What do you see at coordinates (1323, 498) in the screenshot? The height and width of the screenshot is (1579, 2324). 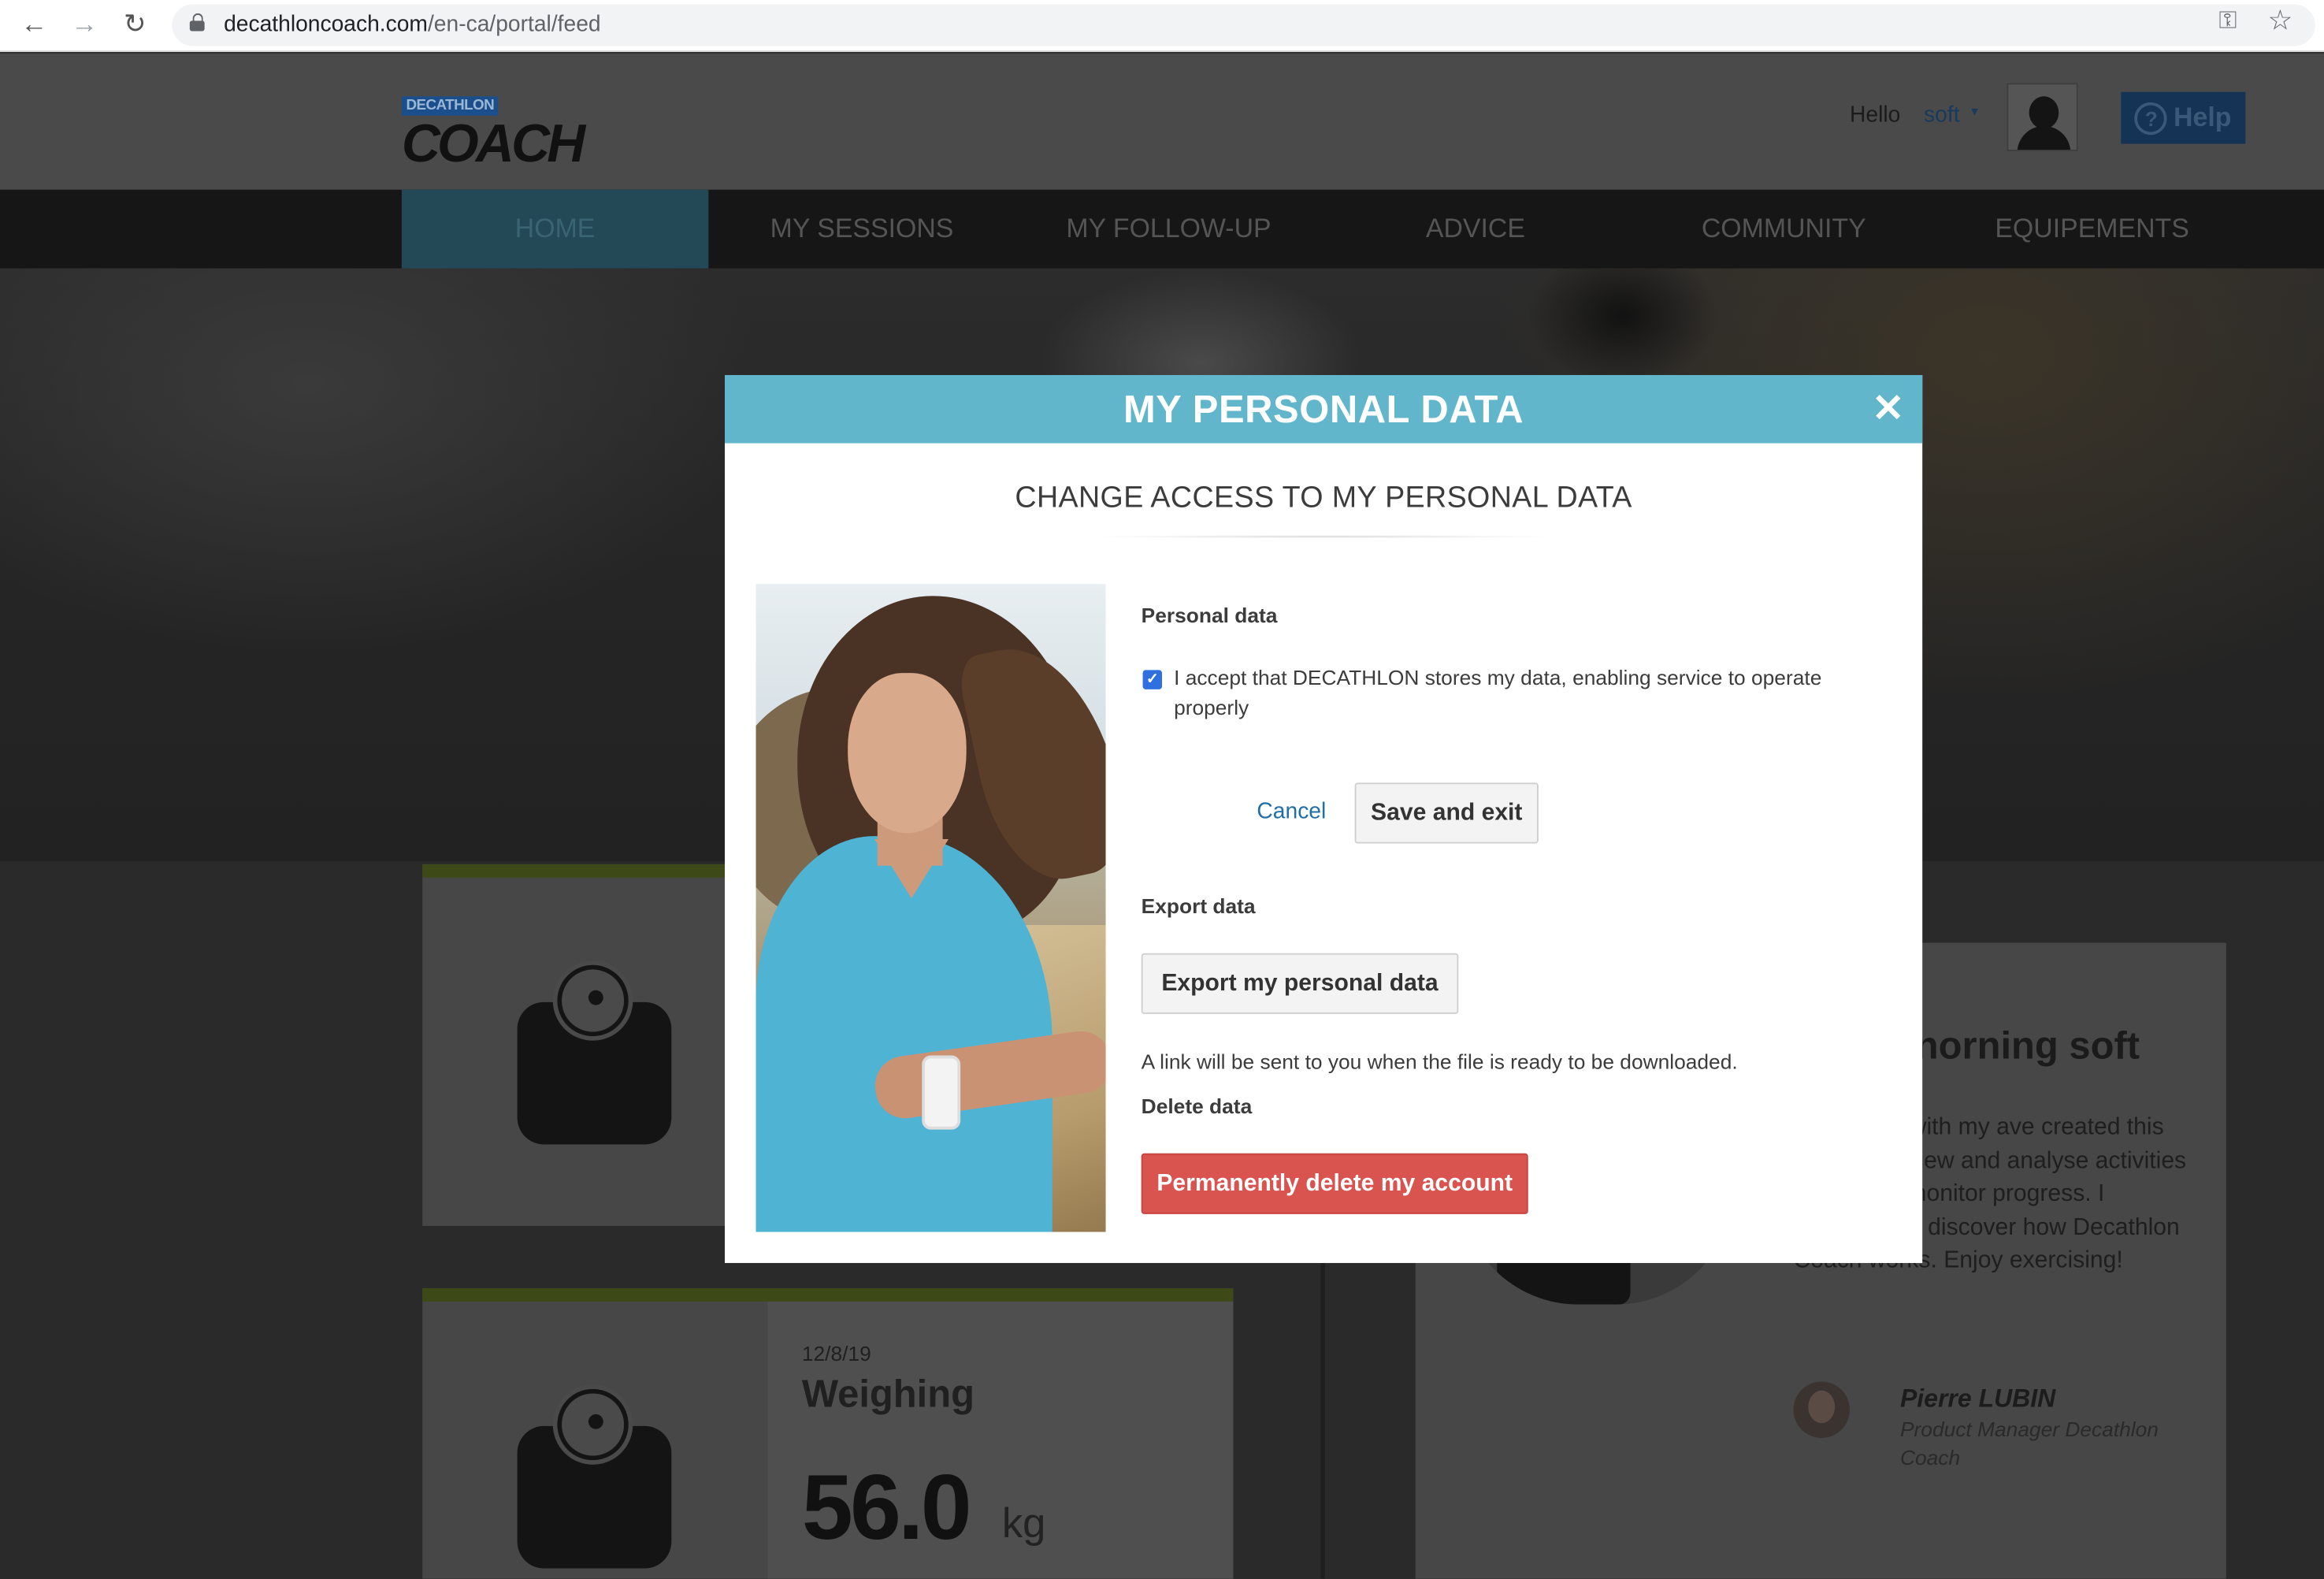 I see `modal-subtitle: CHANGE ACCESS TO MY PERSONAL DATA` at bounding box center [1323, 498].